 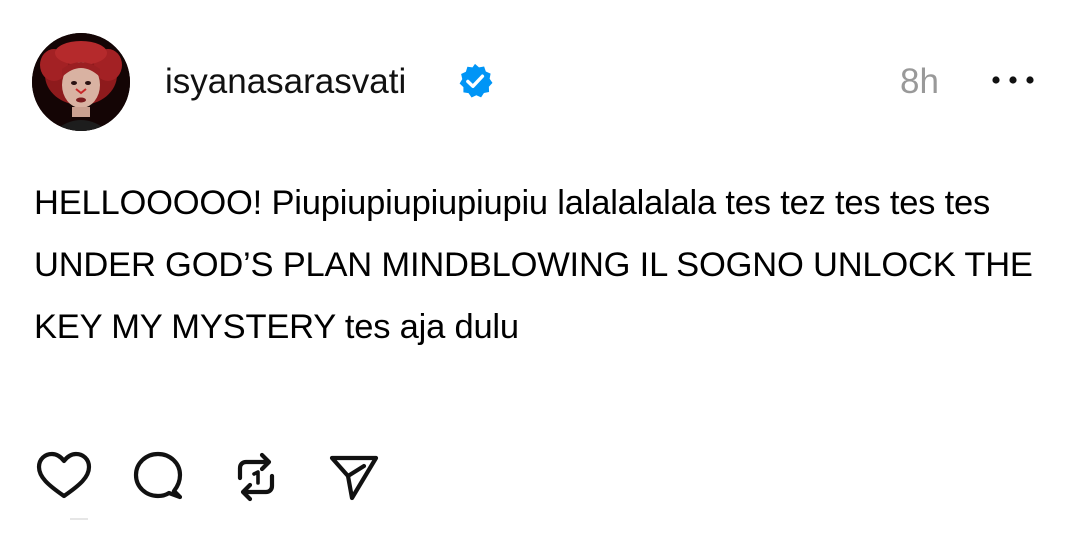 I want to click on send-icon, so click(x=354, y=478).